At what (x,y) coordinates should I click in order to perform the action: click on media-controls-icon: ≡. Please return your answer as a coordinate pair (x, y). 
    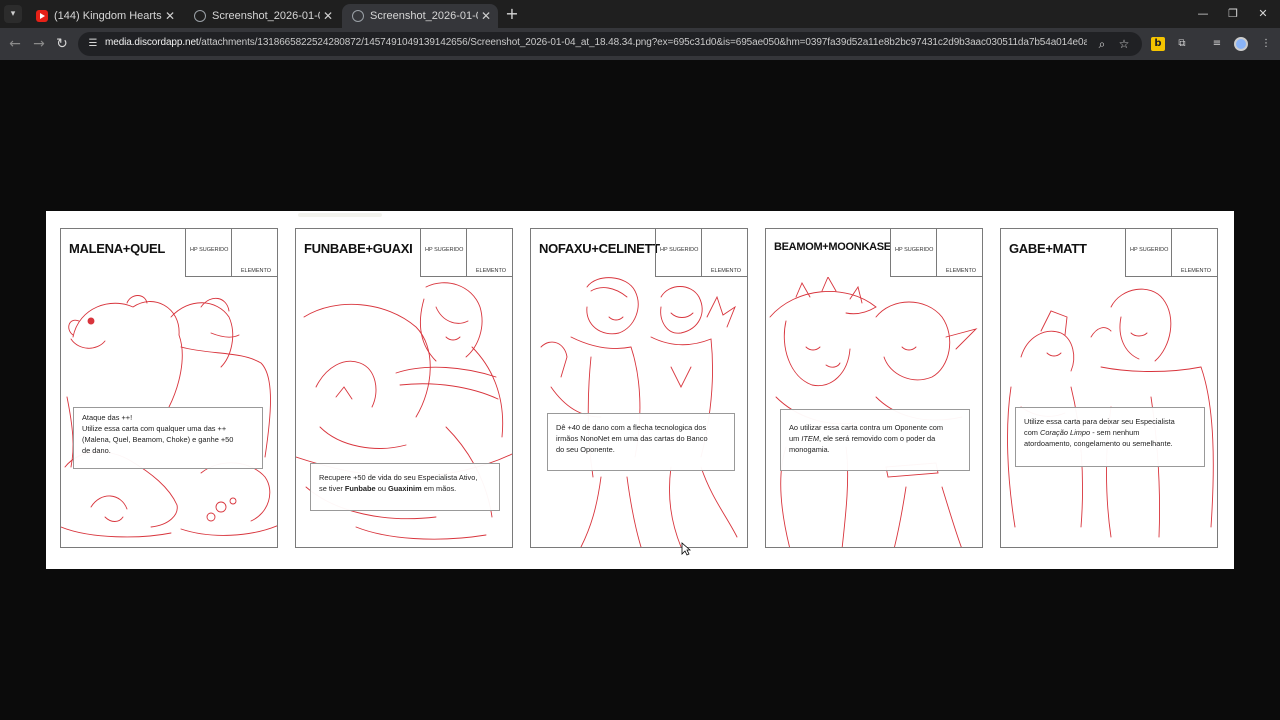
    Looking at the image, I should click on (1217, 44).